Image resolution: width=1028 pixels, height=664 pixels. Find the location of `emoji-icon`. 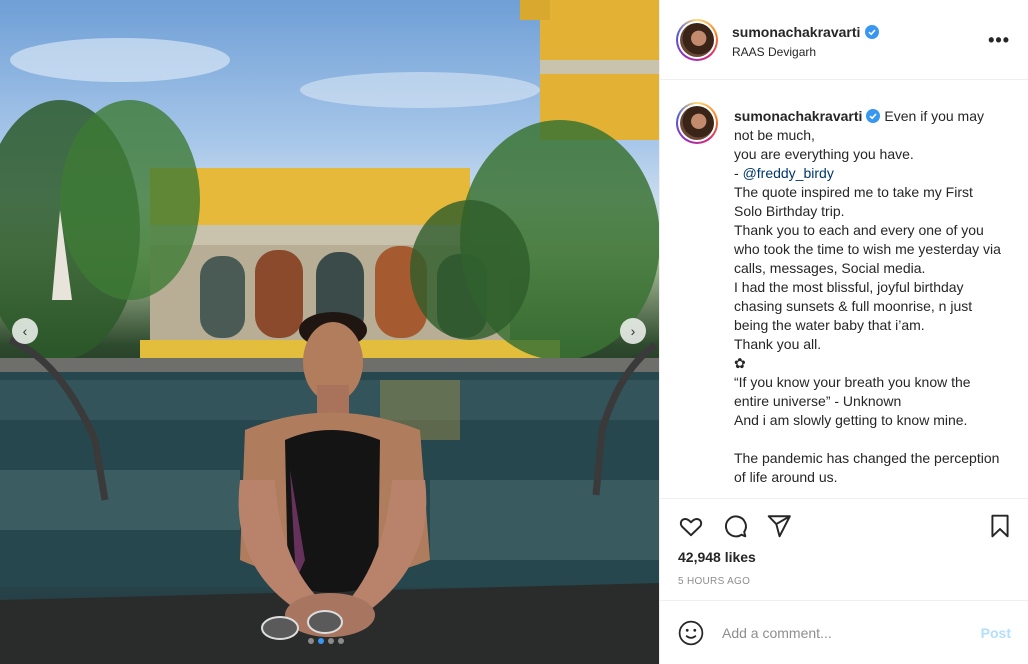

emoji-icon is located at coordinates (691, 633).